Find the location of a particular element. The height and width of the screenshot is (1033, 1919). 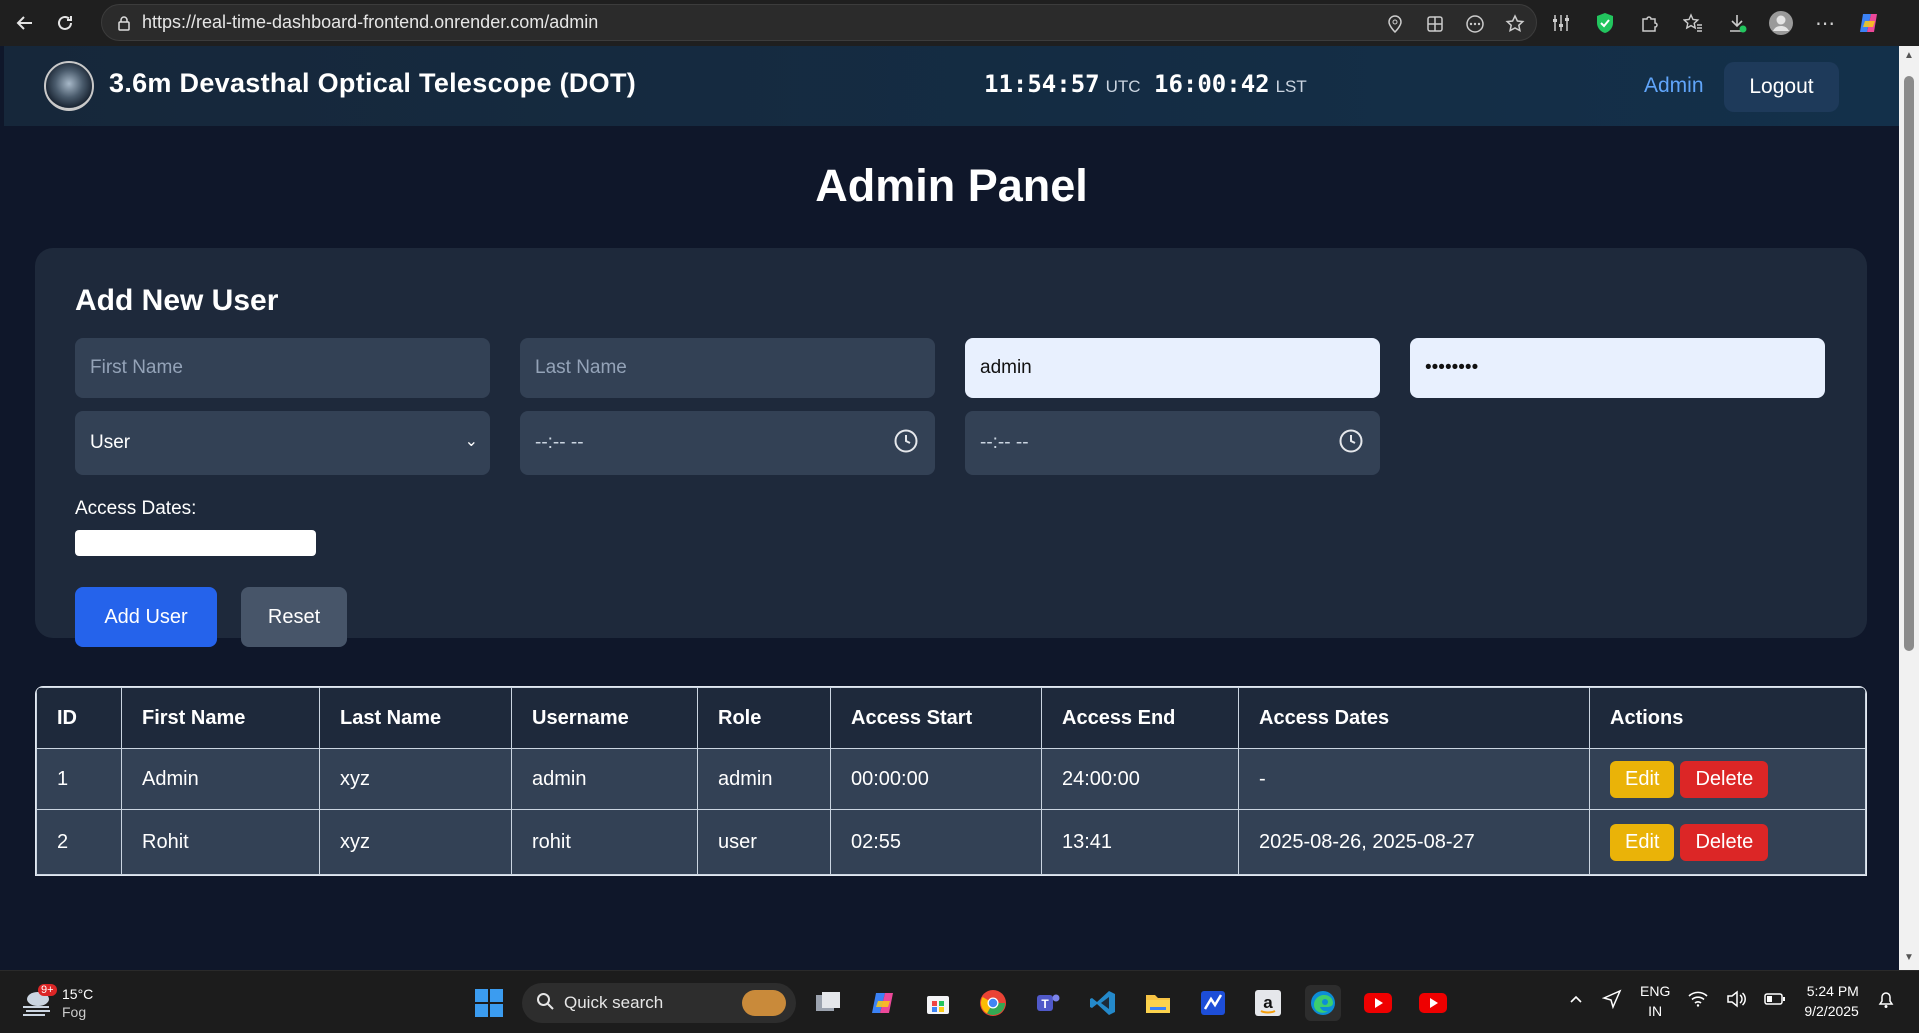

cell-first-name: Rohit is located at coordinates (220, 842).